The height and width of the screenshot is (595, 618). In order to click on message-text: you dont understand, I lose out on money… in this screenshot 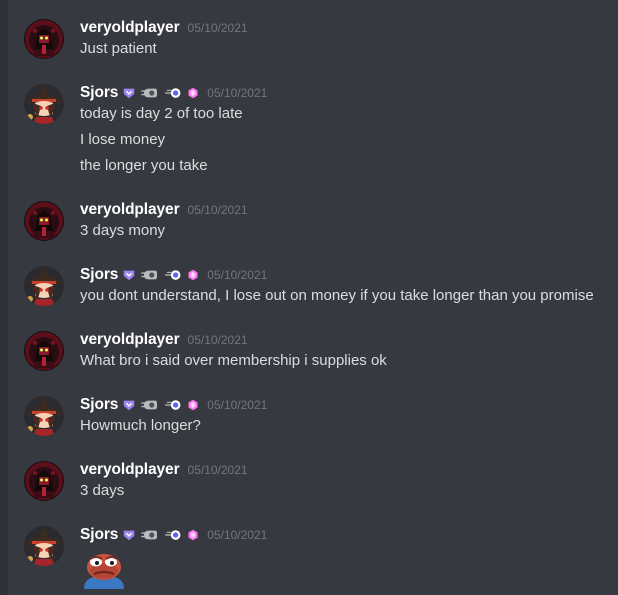, I will do `click(337, 295)`.